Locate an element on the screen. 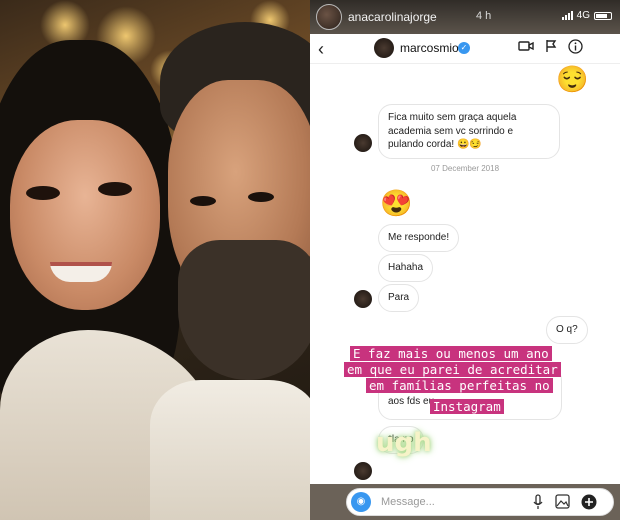 This screenshot has height=520, width=620. flag-icon is located at coordinates (551, 47).